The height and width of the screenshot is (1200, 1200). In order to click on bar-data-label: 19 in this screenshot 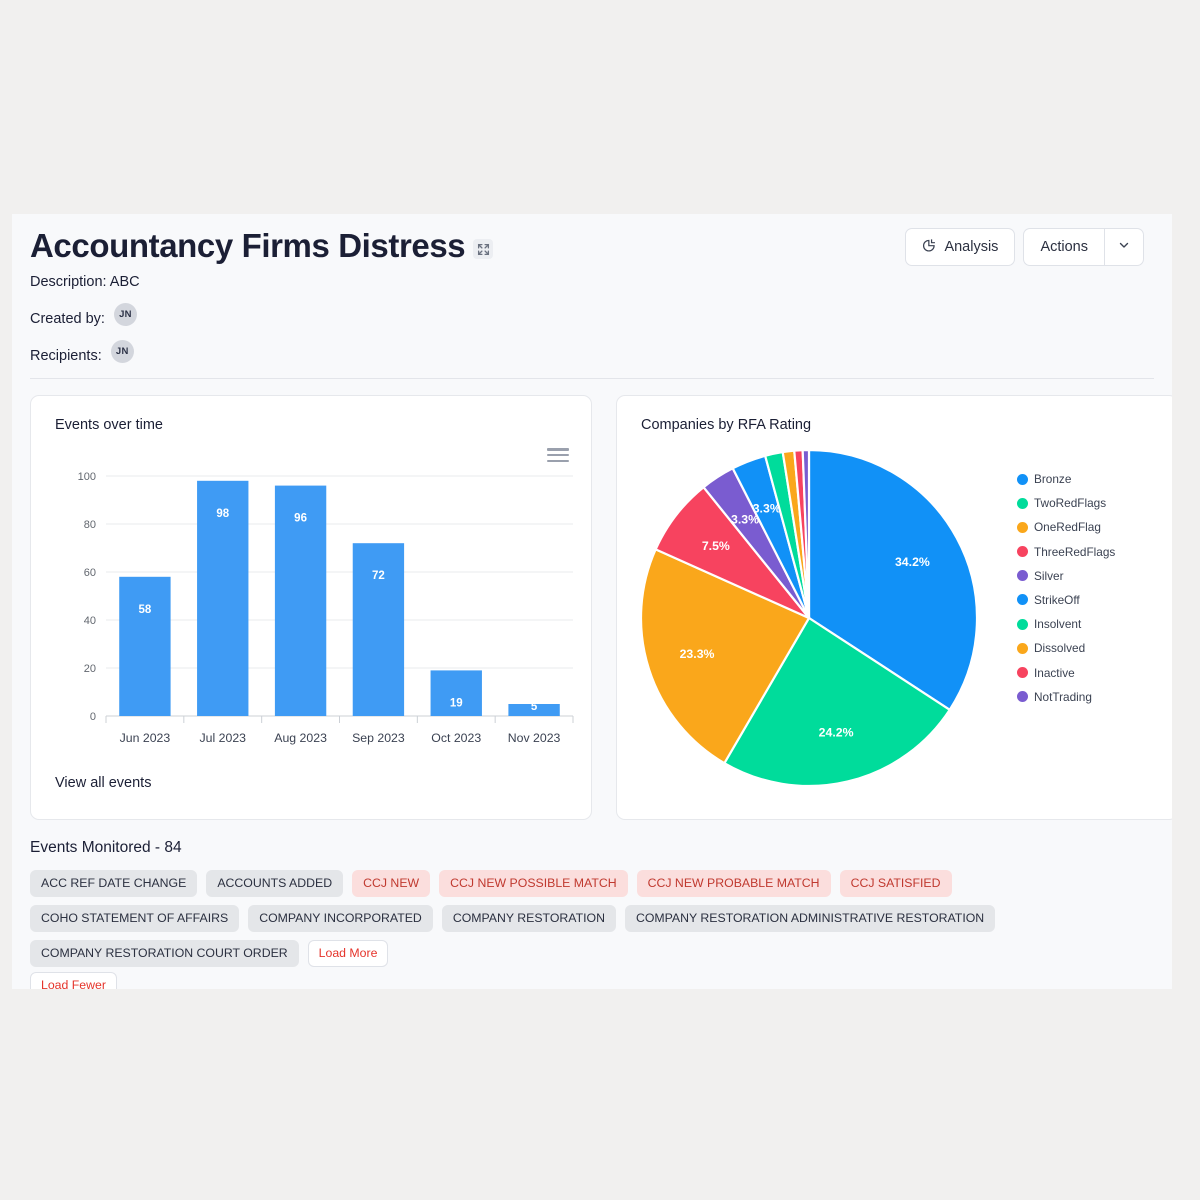, I will do `click(456, 703)`.